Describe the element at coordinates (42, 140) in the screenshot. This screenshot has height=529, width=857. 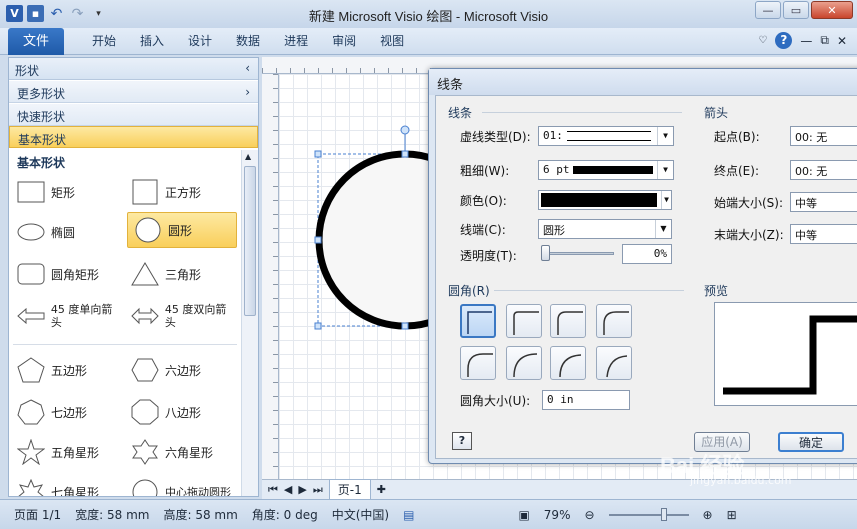
I see `basic-shapes-label: 基本形状` at that location.